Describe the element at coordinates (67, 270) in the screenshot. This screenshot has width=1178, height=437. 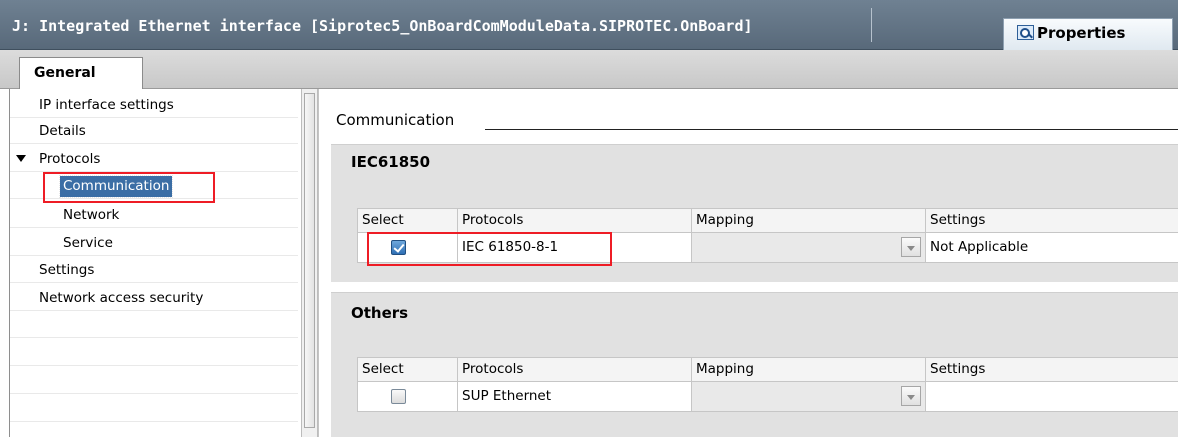
I see `sidebar-item-label: Settings` at that location.